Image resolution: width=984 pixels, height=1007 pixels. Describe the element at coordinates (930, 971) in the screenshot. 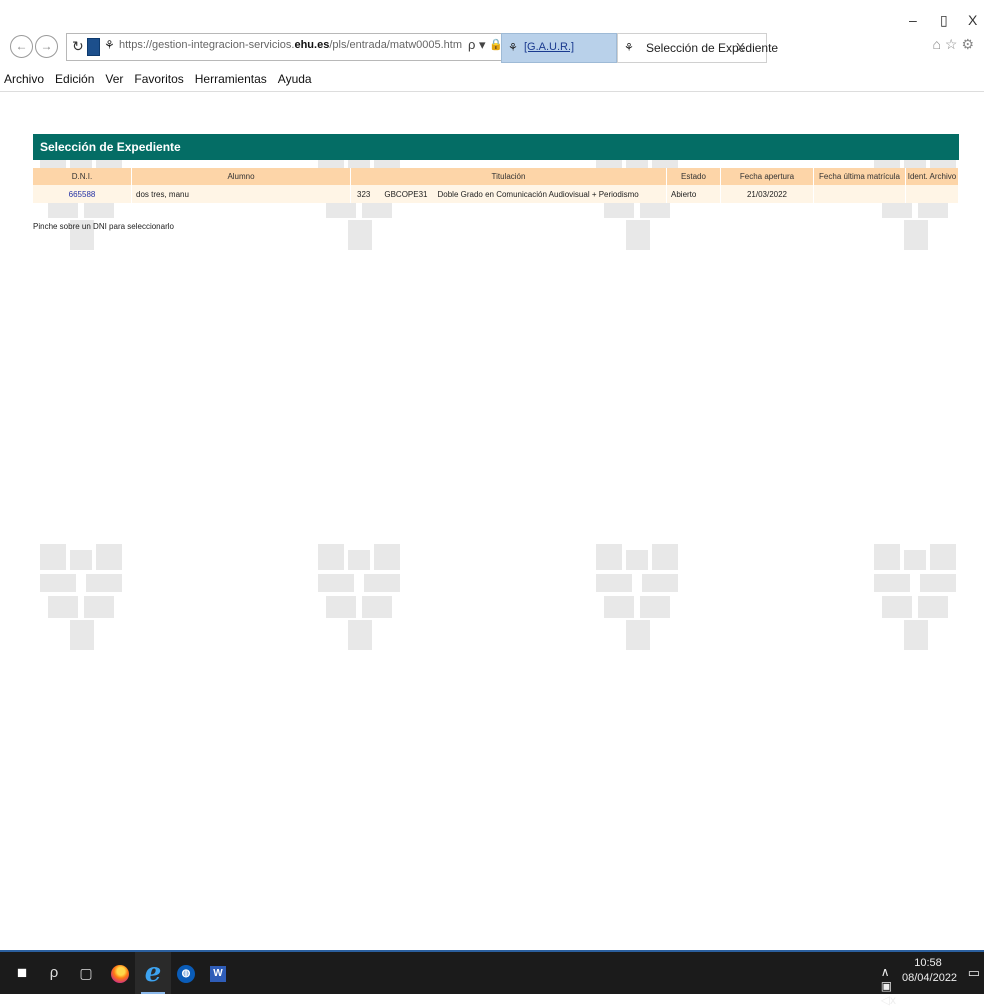

I see `clock: 10:58 08/04/2022` at that location.